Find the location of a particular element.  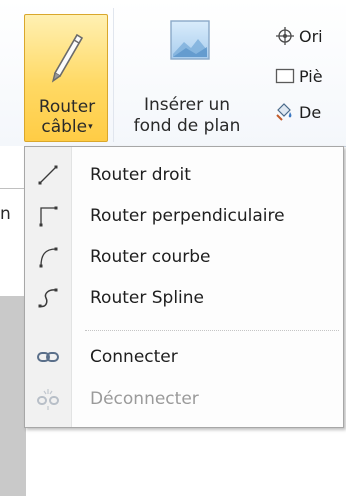

orthogonal-line-icon is located at coordinates (48, 218).